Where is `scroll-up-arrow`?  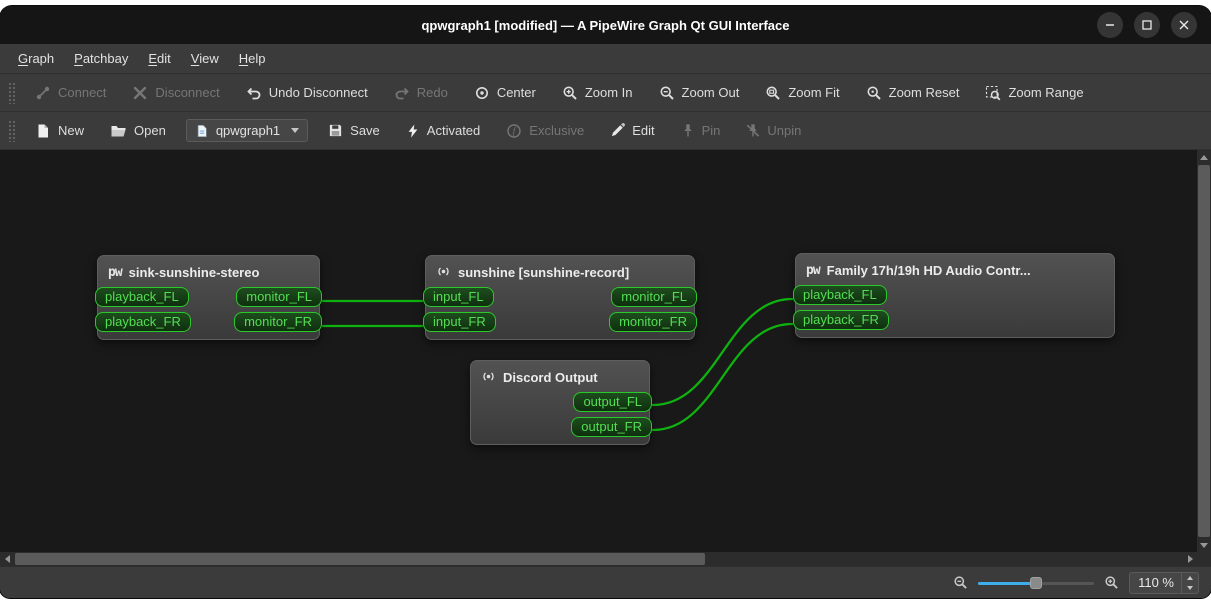
scroll-up-arrow is located at coordinates (1204, 157).